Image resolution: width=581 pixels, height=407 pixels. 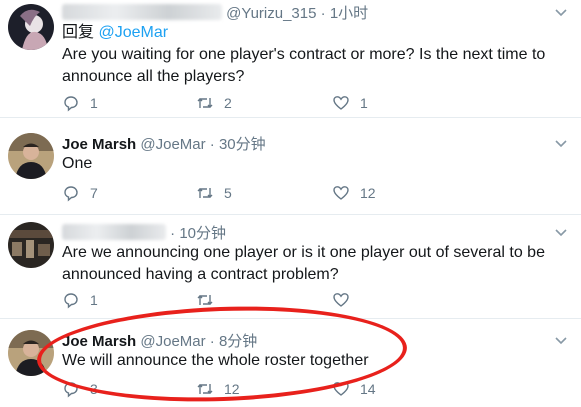 I want to click on like-button: 12, so click(x=354, y=193).